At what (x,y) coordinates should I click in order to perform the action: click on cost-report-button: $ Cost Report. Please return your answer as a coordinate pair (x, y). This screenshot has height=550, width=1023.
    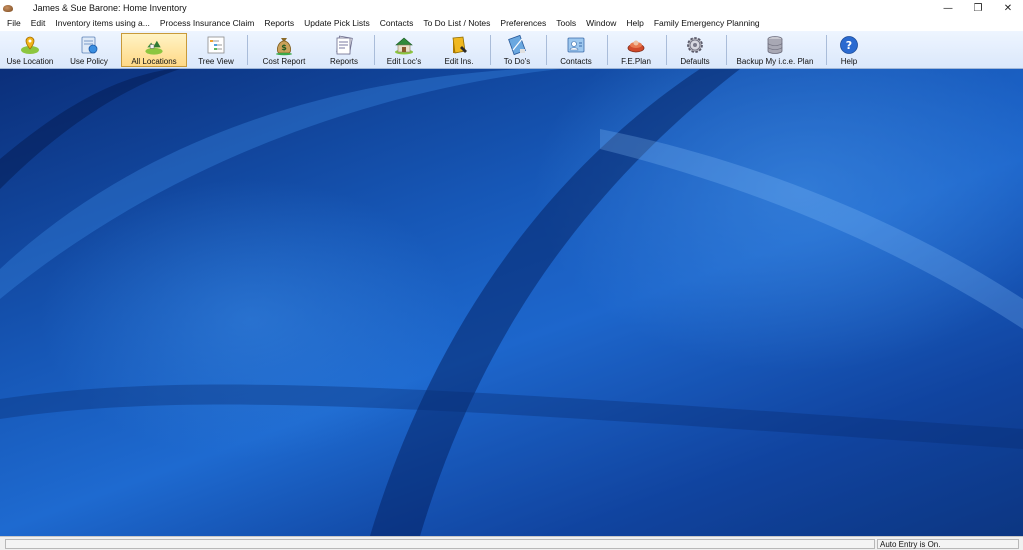
    Looking at the image, I should click on (284, 50).